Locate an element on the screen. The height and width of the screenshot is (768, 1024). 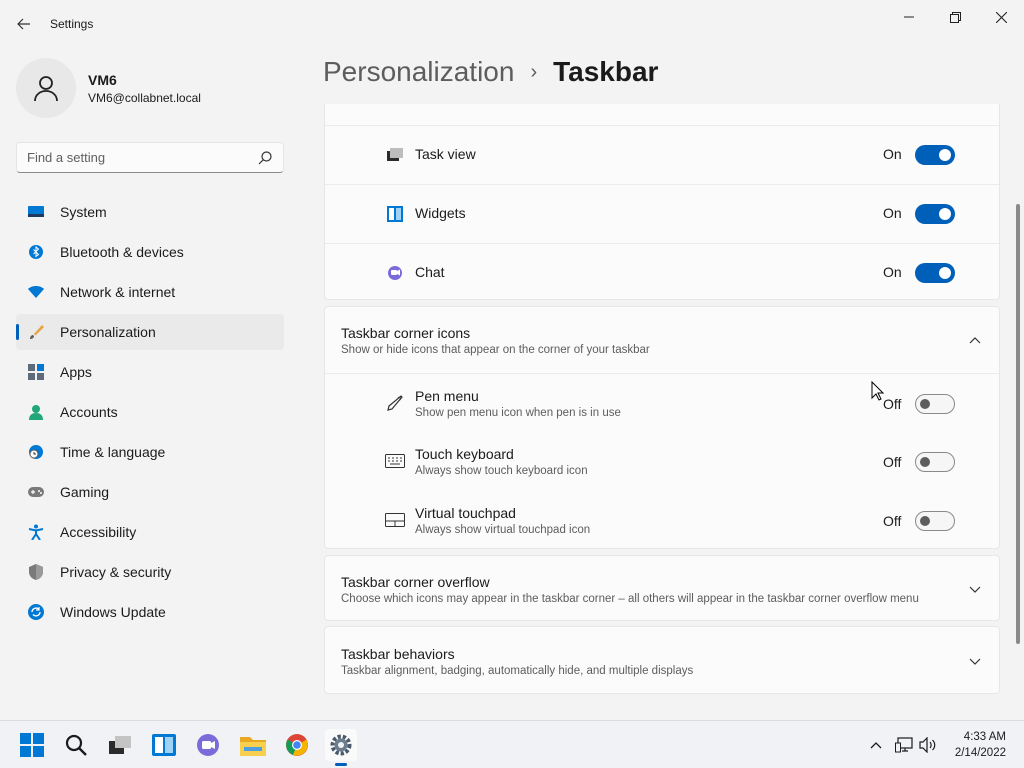
network-icon is located at coordinates (904, 745).